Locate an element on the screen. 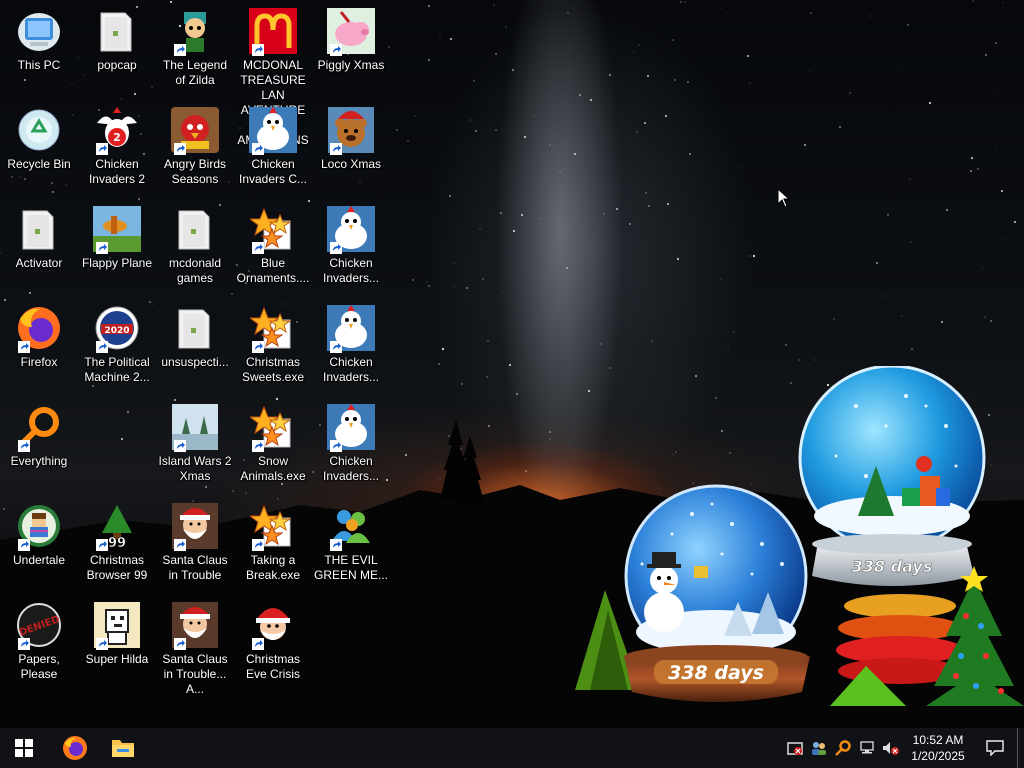  show-desktop-button is located at coordinates (1020, 748).